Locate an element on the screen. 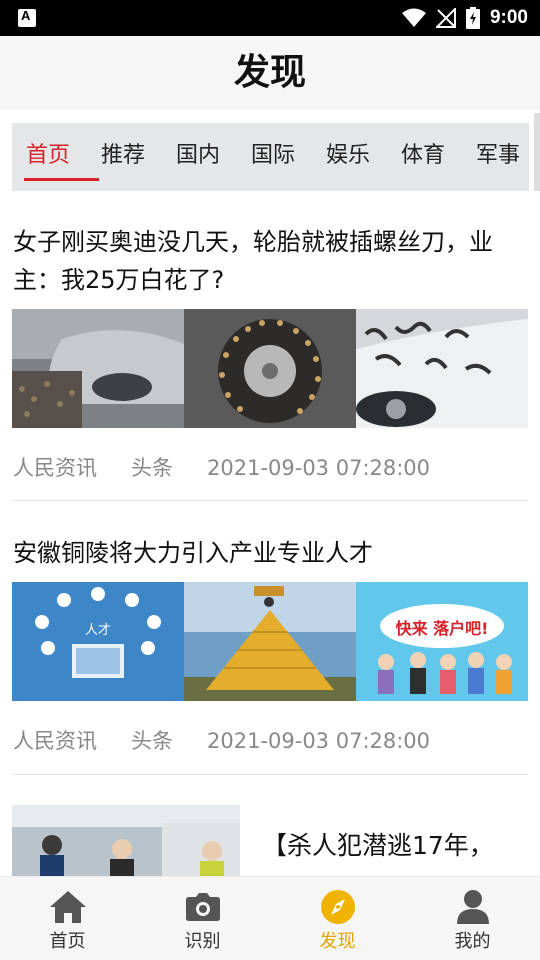  person-icon is located at coordinates (472, 907).